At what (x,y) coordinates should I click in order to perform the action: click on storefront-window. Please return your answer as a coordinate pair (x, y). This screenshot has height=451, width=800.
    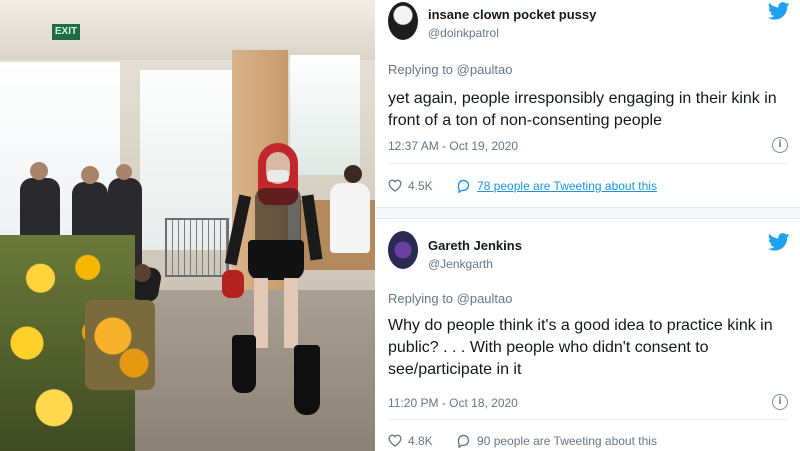
    Looking at the image, I should click on (325, 115).